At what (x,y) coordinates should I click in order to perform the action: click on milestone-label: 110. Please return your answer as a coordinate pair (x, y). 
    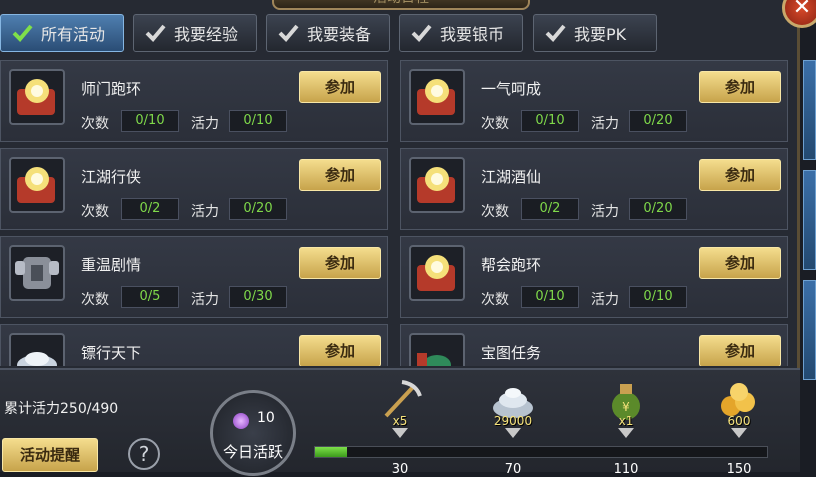
    Looking at the image, I should click on (626, 469).